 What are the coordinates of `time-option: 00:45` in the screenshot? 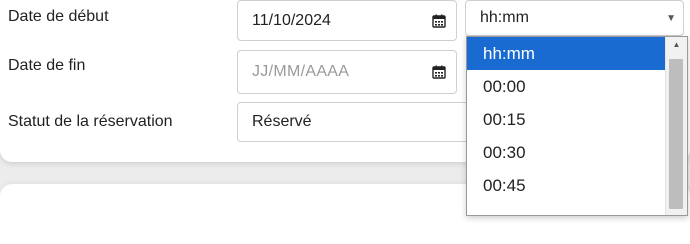 It's located at (566, 185).